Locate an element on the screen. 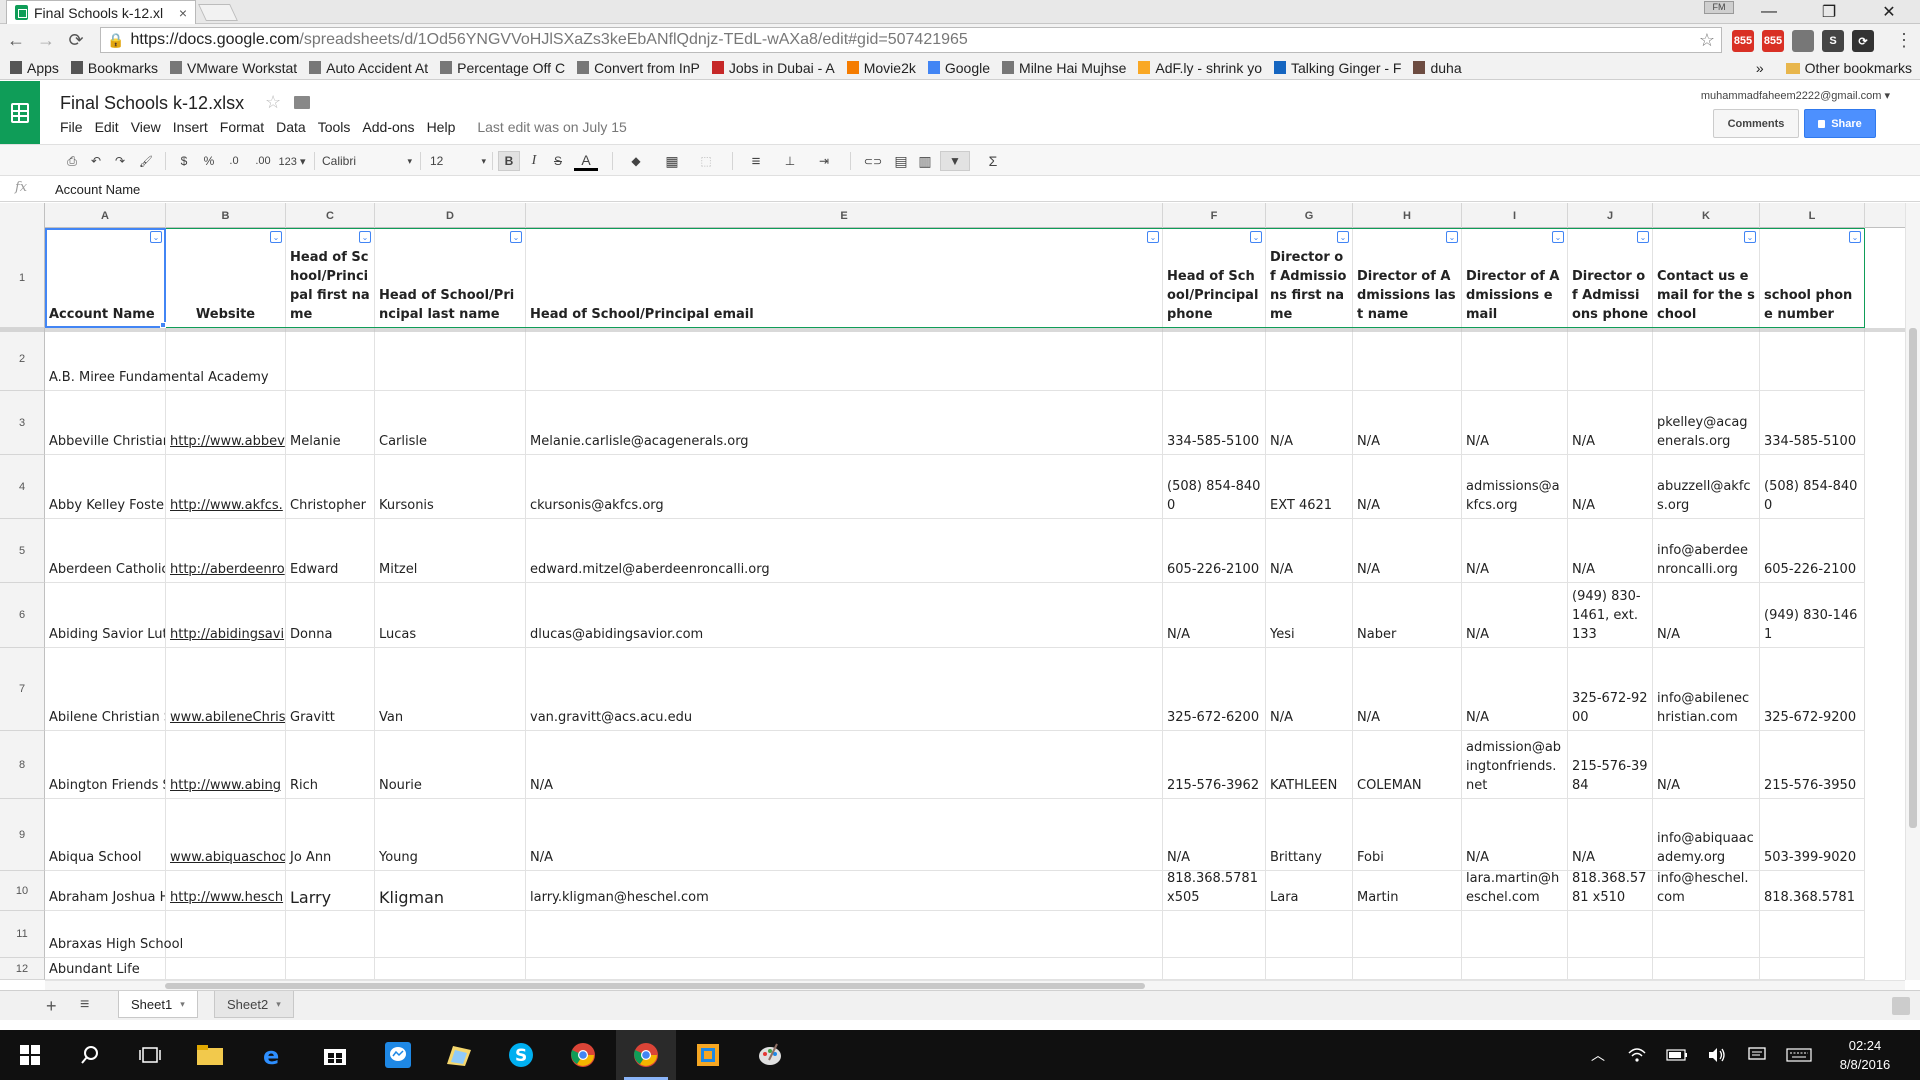 This screenshot has width=1920, height=1080. extension-icon-4: S is located at coordinates (1833, 41).